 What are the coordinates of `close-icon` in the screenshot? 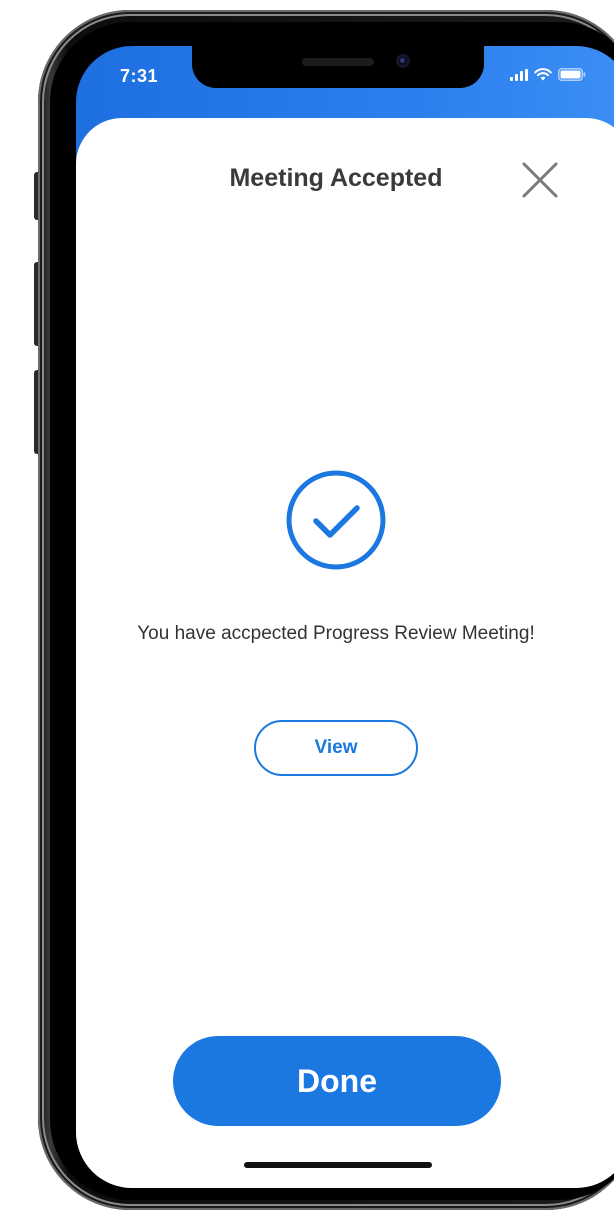 It's located at (540, 180).